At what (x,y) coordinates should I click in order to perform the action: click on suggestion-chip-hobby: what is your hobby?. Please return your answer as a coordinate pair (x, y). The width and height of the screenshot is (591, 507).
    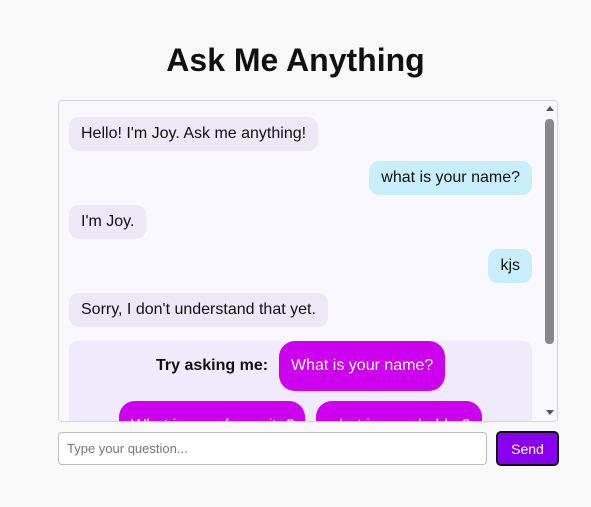
    Looking at the image, I should click on (399, 411).